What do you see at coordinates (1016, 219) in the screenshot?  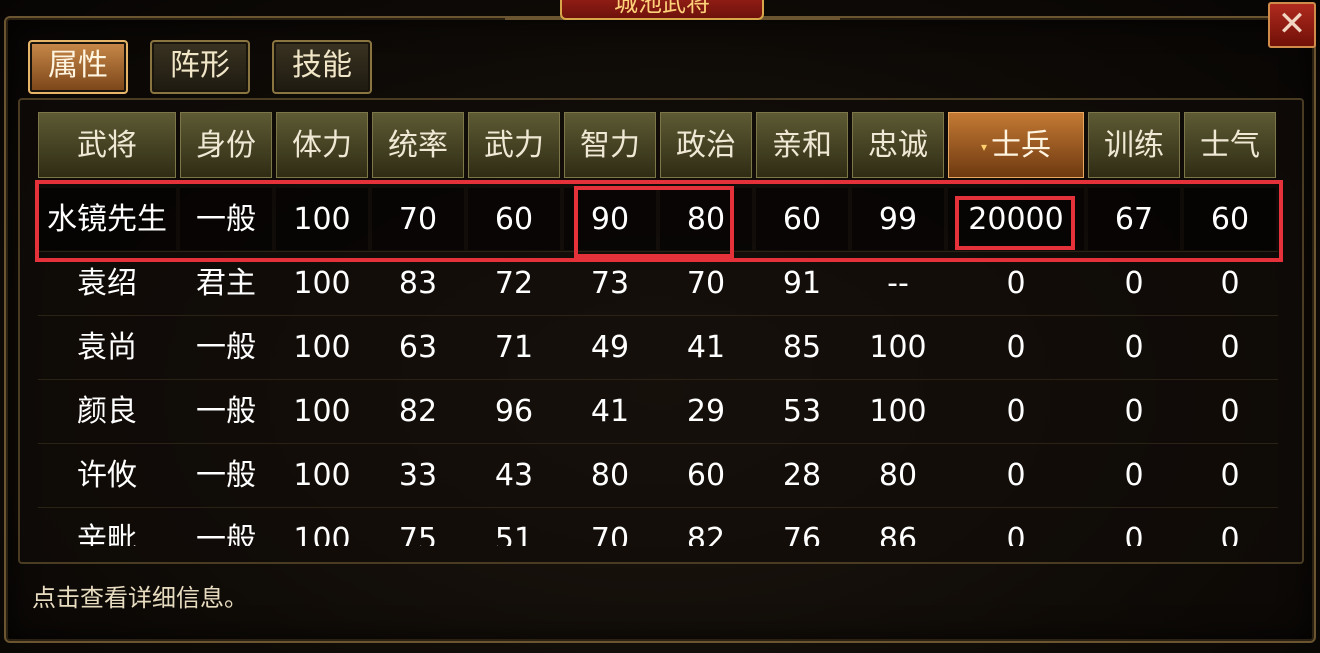 I see `cell-soldiers: 20000` at bounding box center [1016, 219].